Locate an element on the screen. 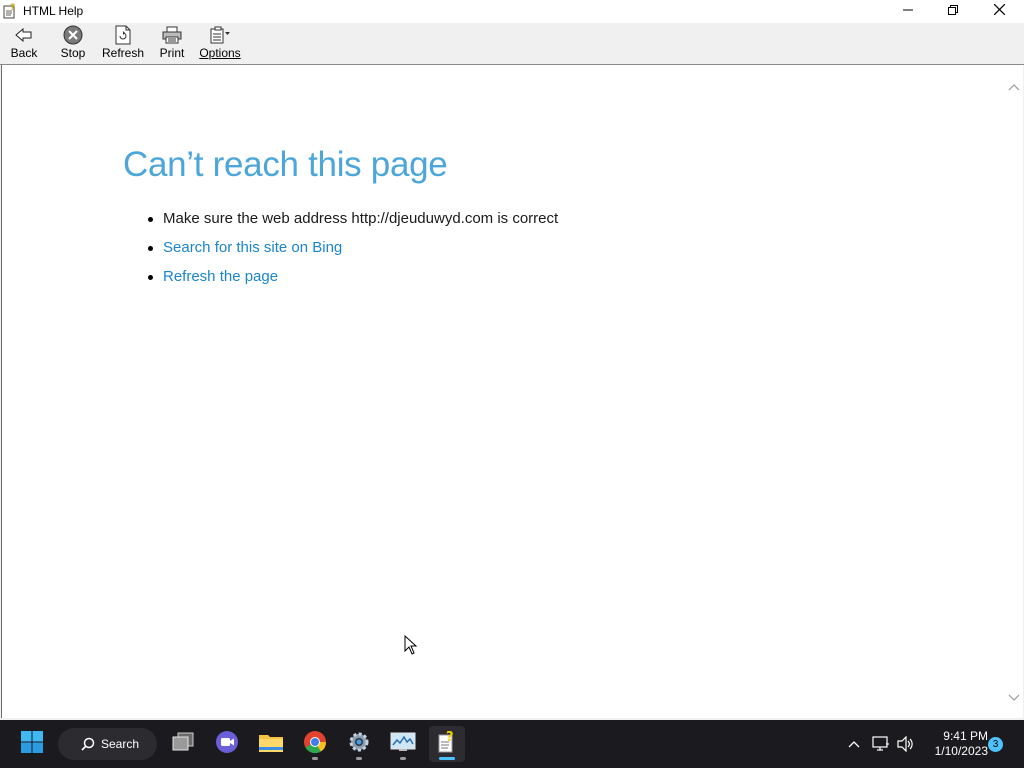 The width and height of the screenshot is (1024, 768). vertical-scrollbar is located at coordinates (1014, 391).